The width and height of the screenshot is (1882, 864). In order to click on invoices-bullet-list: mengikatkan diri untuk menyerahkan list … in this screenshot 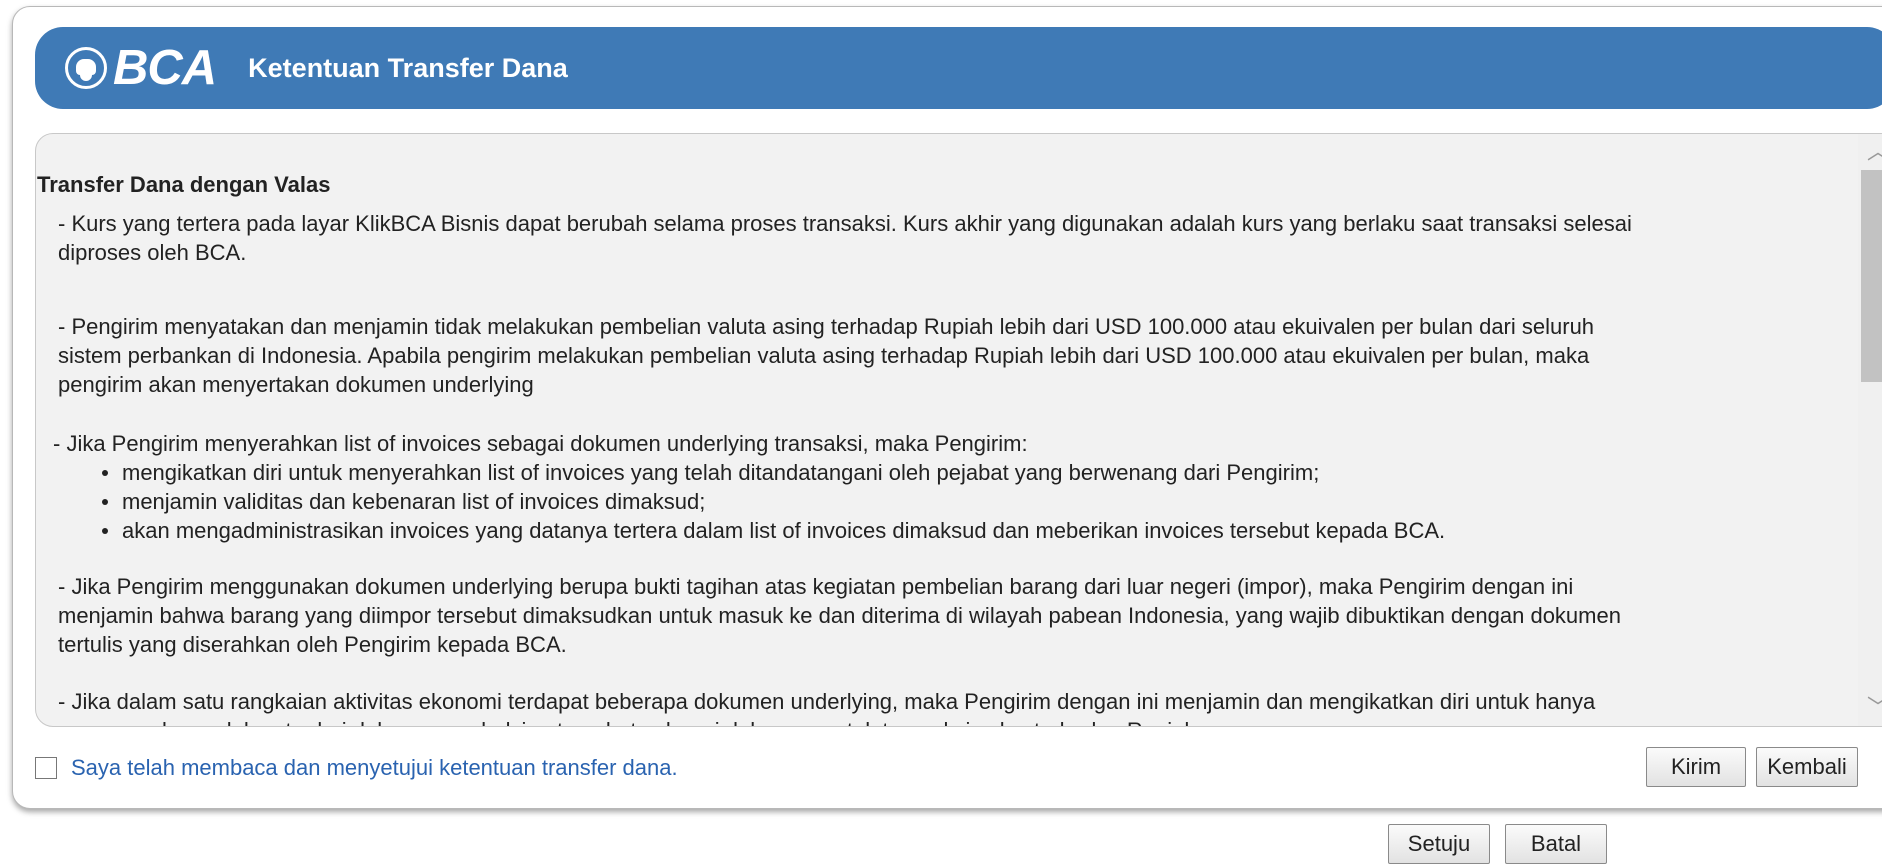, I will do `click(769, 501)`.